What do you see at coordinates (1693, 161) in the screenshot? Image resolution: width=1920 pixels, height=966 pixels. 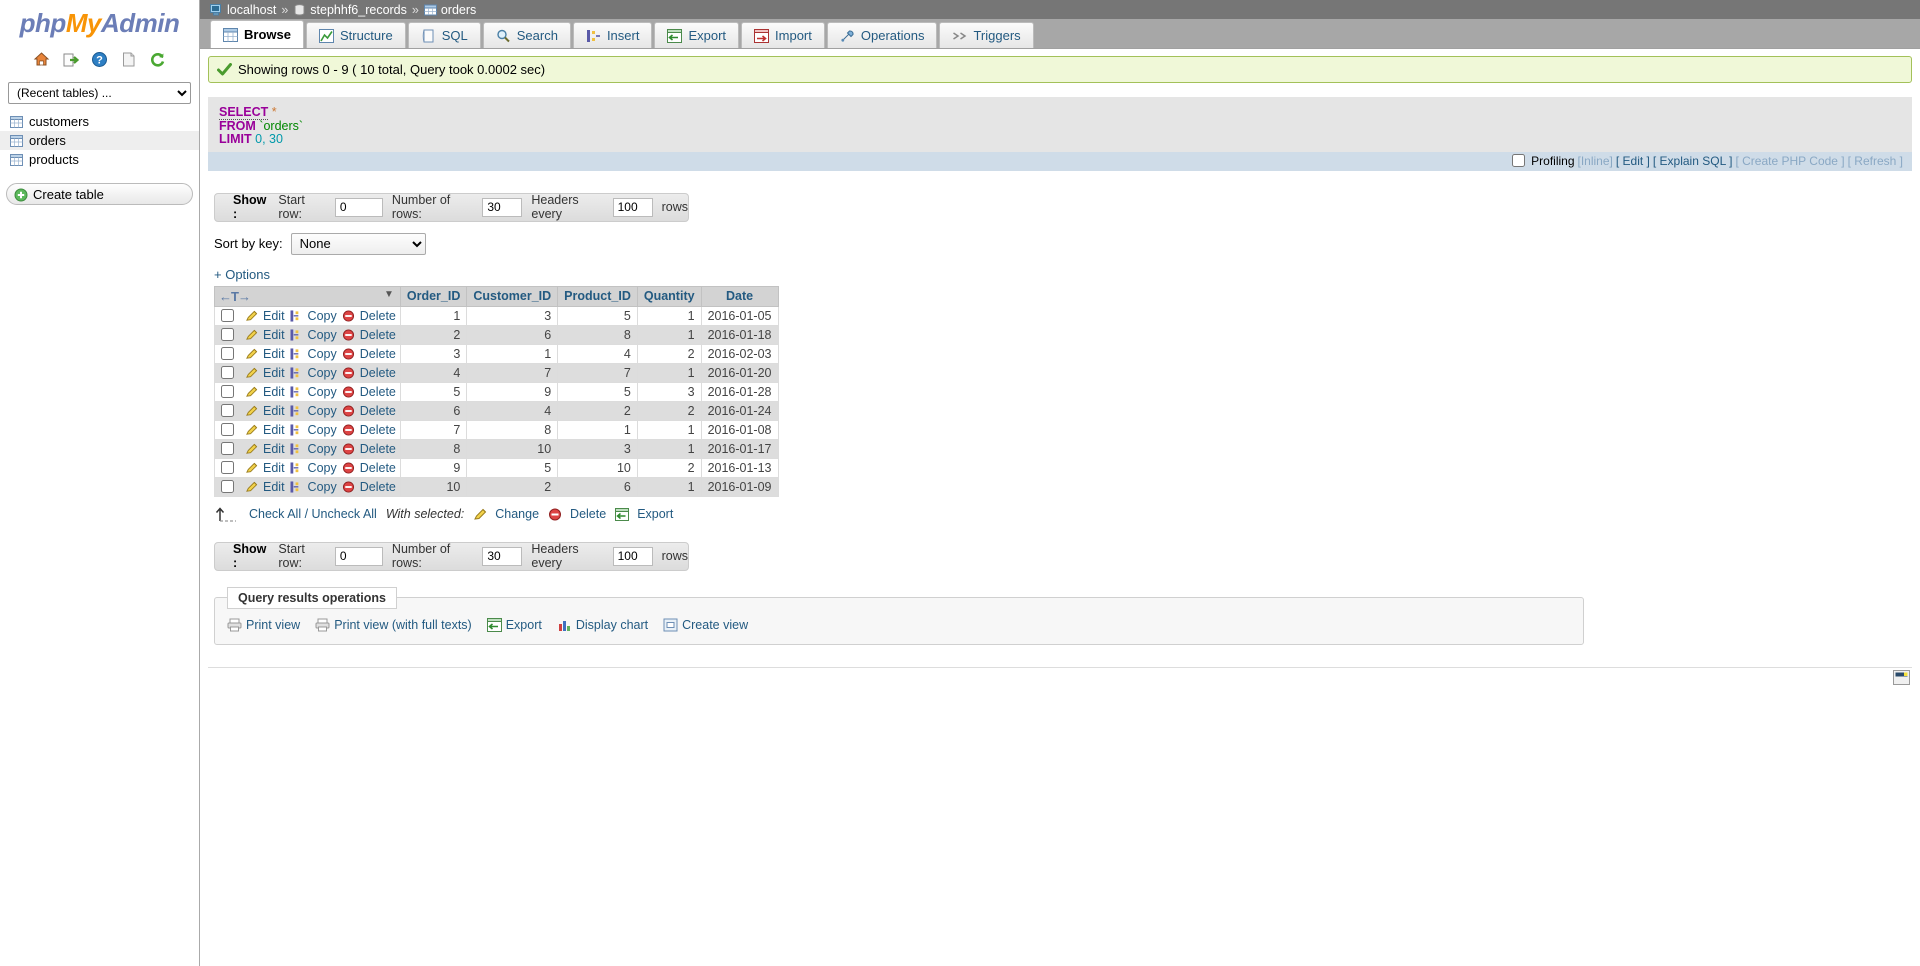 I see `explain-sql-link: [ Explain SQL ]` at bounding box center [1693, 161].